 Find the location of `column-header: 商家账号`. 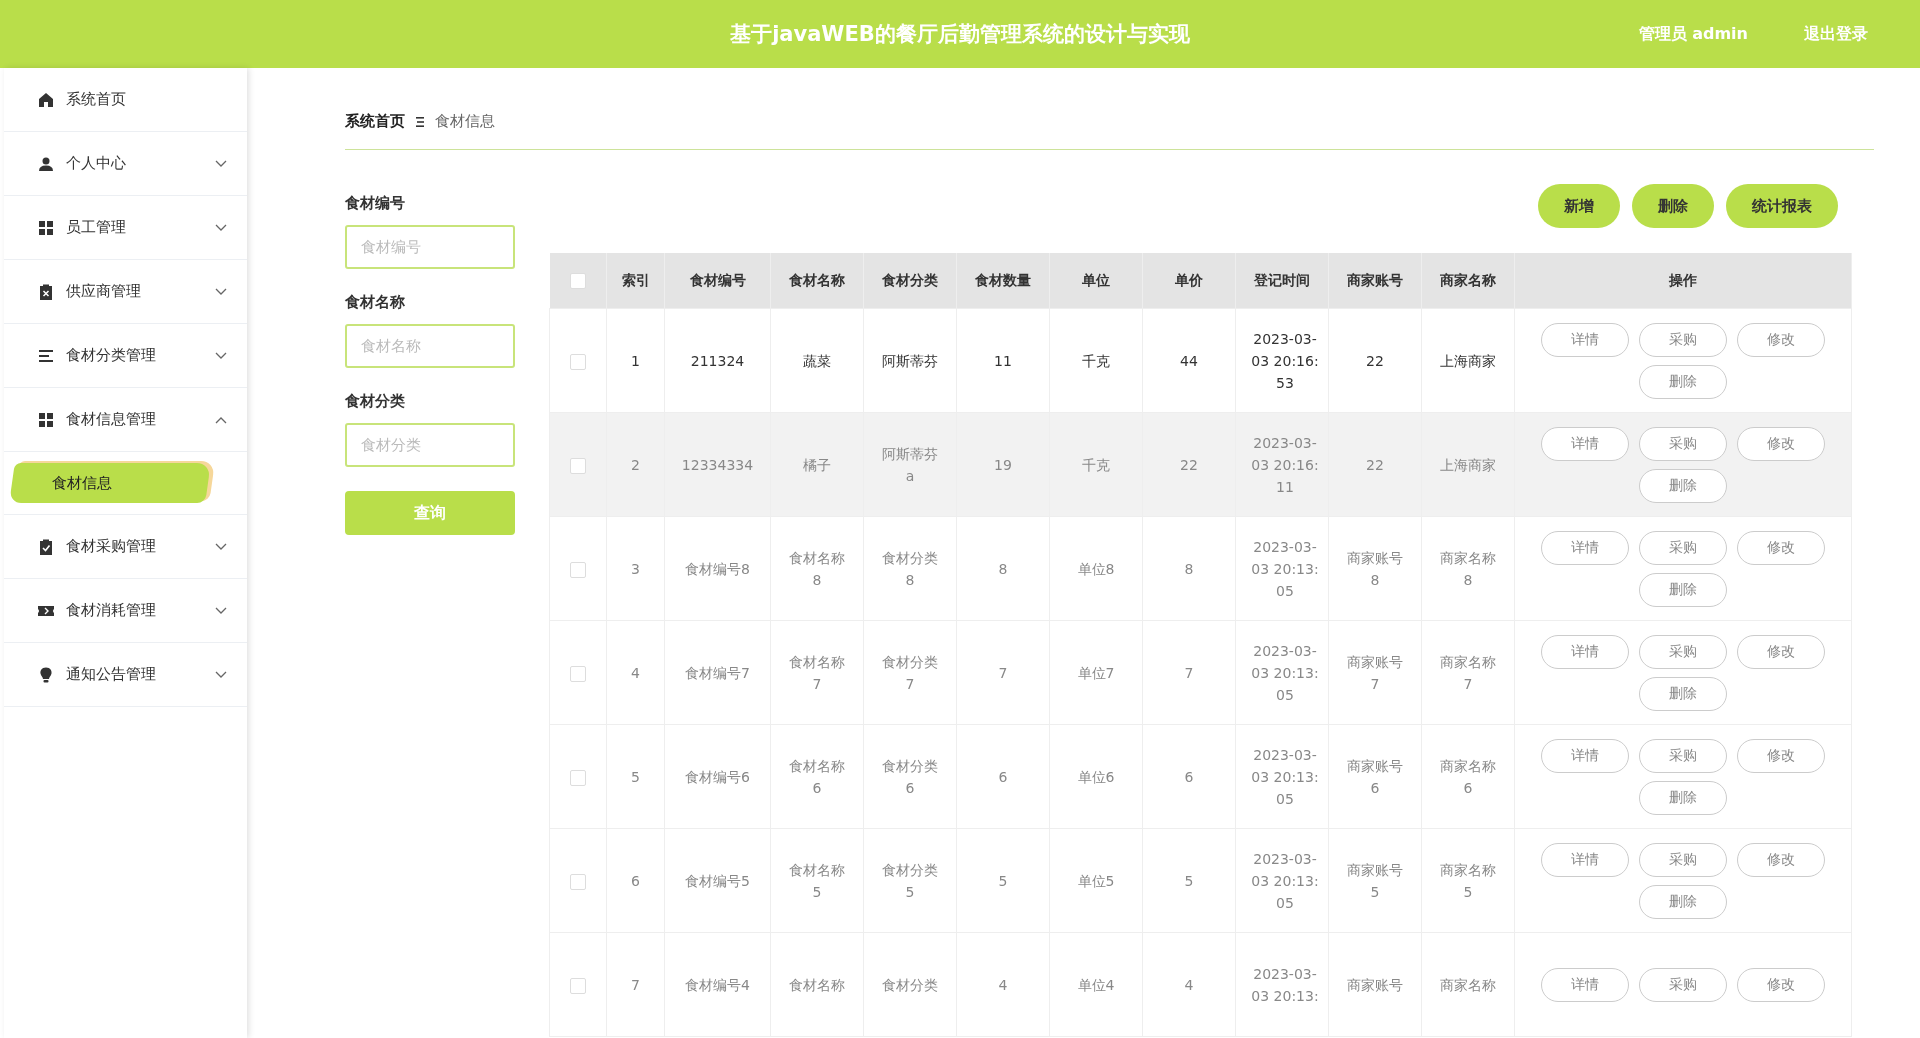

column-header: 商家账号 is located at coordinates (1375, 281).